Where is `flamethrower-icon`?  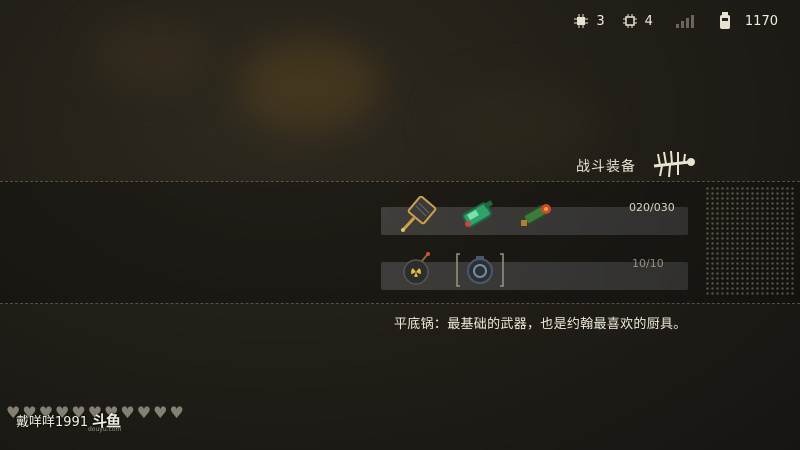 flamethrower-icon is located at coordinates (536, 216).